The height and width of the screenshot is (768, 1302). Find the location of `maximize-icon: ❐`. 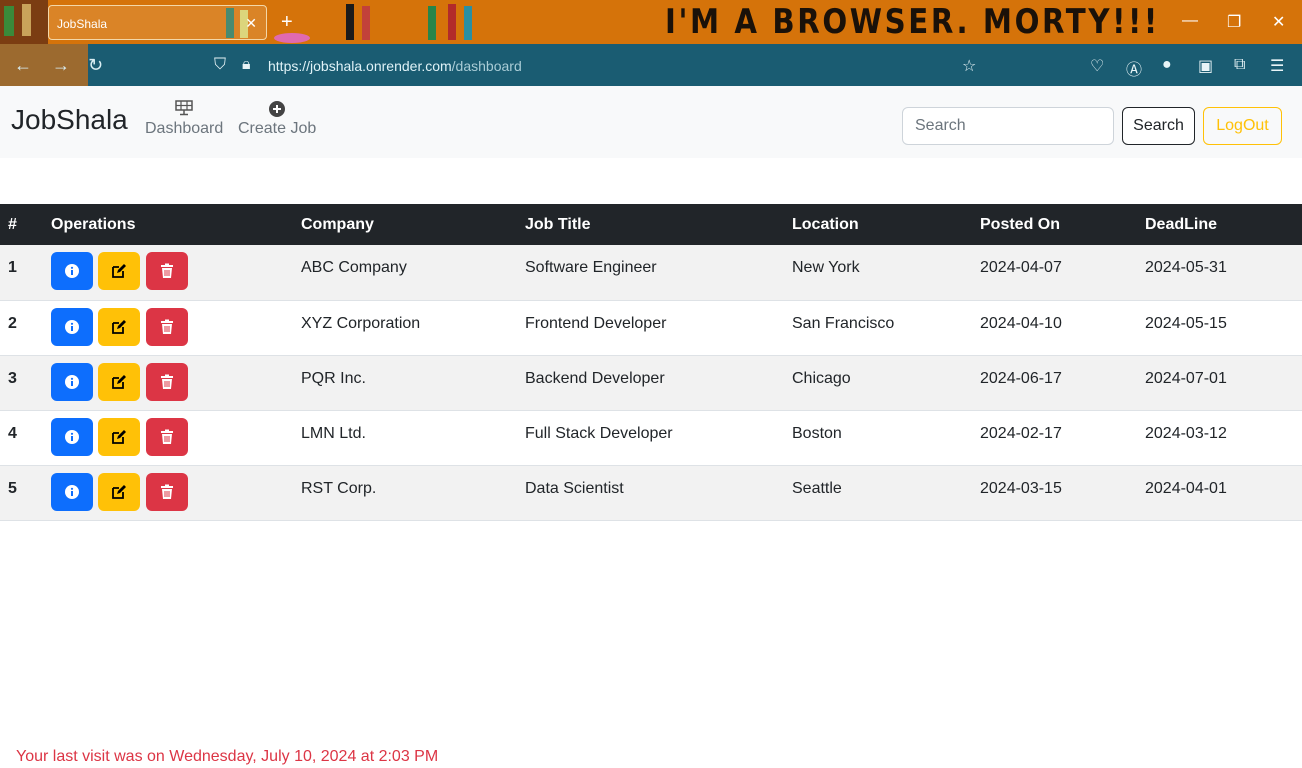

maximize-icon: ❐ is located at coordinates (1234, 22).